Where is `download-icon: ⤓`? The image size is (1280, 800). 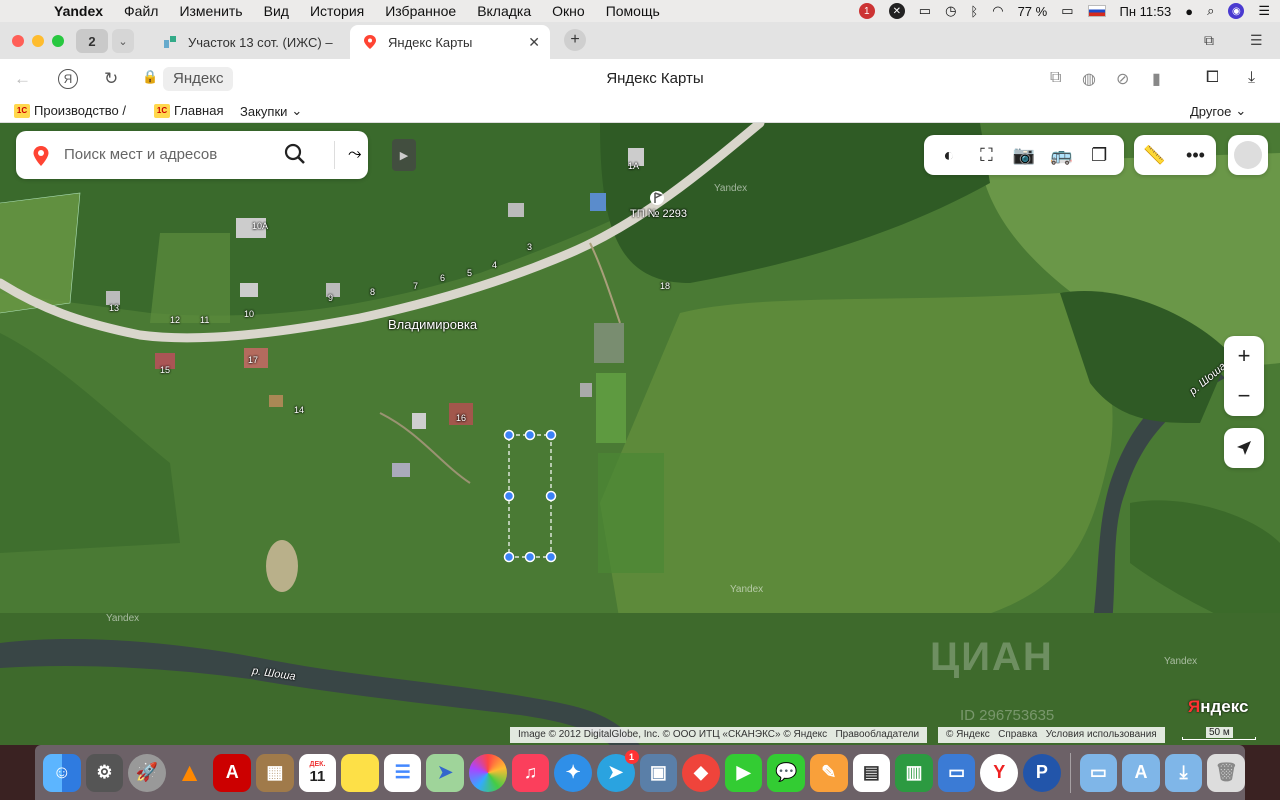
download-icon: ⤓ is located at coordinates (1251, 78).